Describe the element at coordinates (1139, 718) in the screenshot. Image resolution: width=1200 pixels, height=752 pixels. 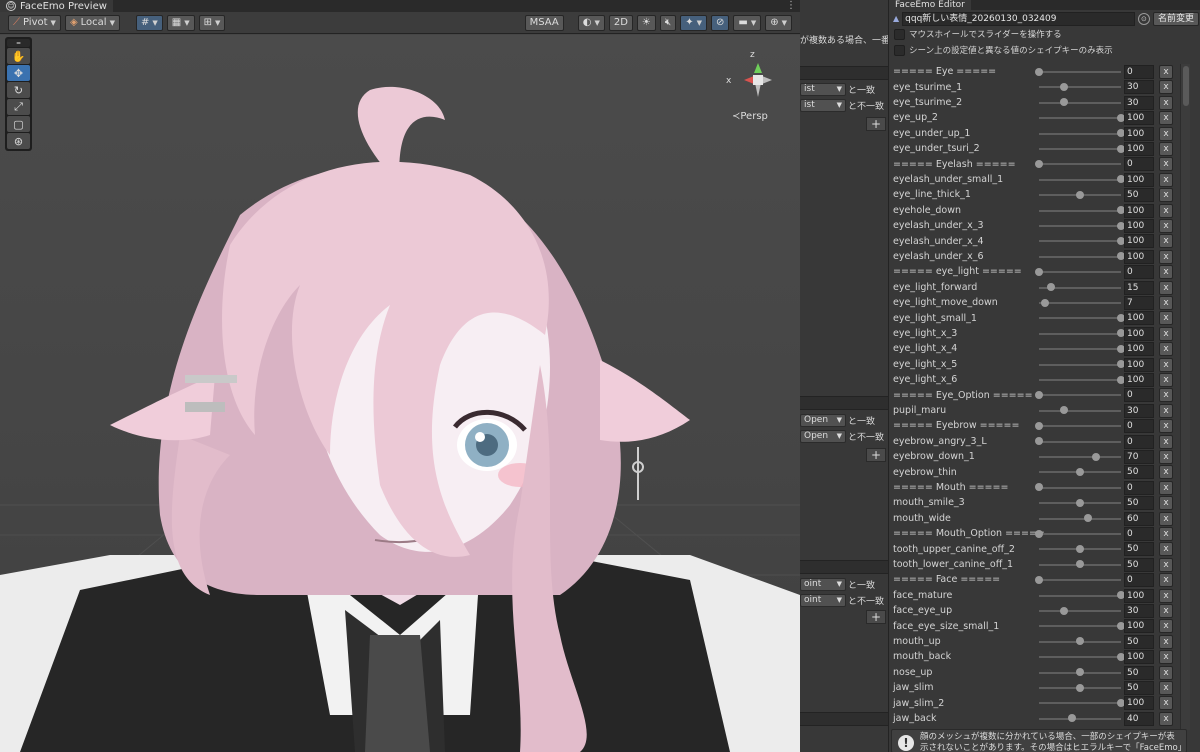
I see `shapekey-value-field: 40` at that location.